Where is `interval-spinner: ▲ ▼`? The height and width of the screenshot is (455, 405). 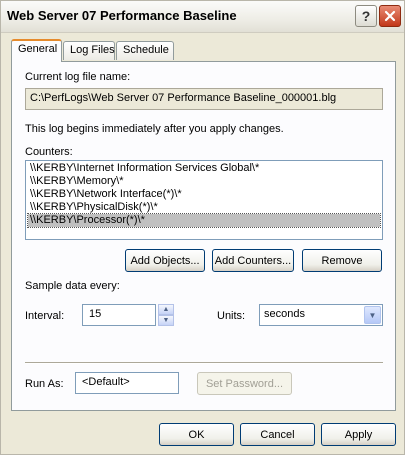 interval-spinner: ▲ ▼ is located at coordinates (166, 315).